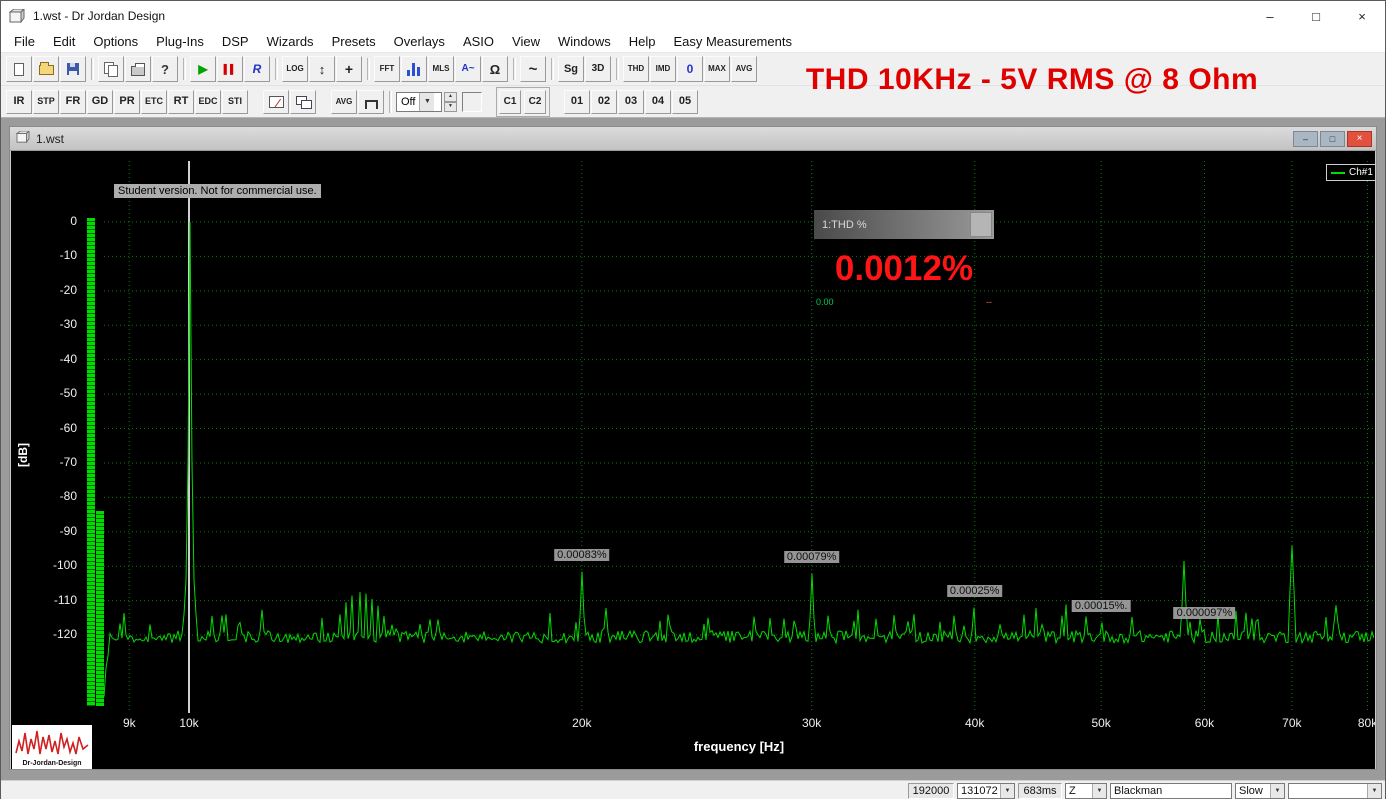  What do you see at coordinates (1270, 16) in the screenshot?
I see `minimize-button: –` at bounding box center [1270, 16].